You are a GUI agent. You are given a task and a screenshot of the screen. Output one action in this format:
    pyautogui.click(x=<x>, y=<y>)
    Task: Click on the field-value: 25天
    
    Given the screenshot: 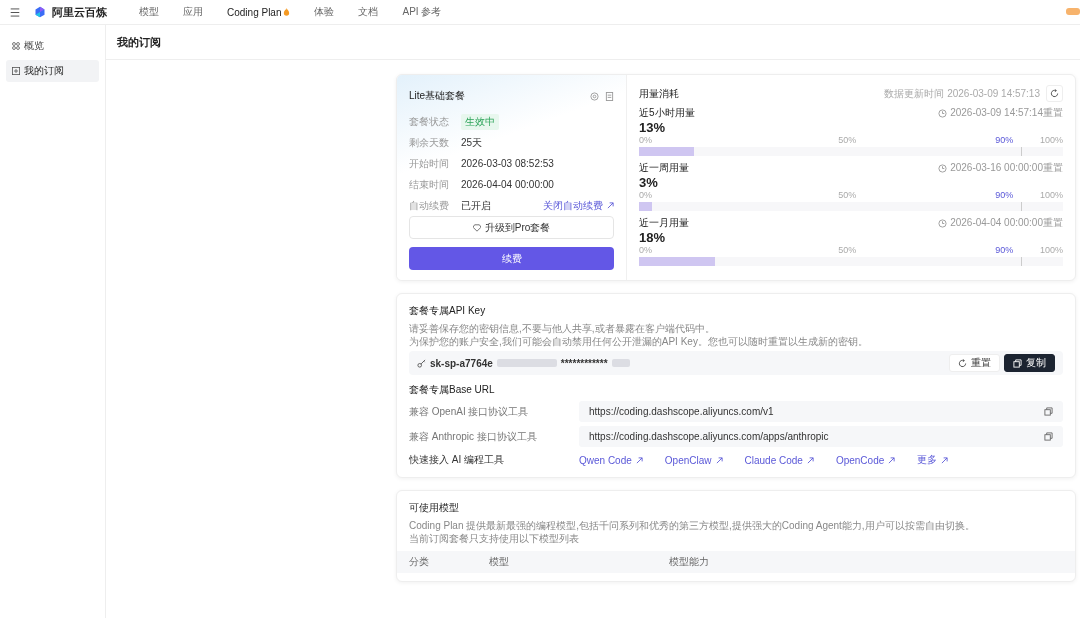 What is the action you would take?
    pyautogui.click(x=472, y=142)
    